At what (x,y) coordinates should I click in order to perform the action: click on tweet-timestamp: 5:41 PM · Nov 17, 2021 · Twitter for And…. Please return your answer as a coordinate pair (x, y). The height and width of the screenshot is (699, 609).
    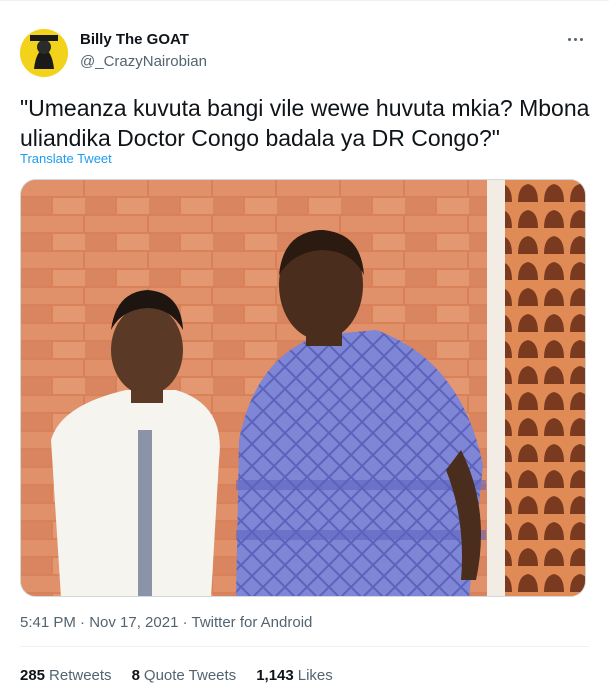
    Looking at the image, I should click on (166, 622).